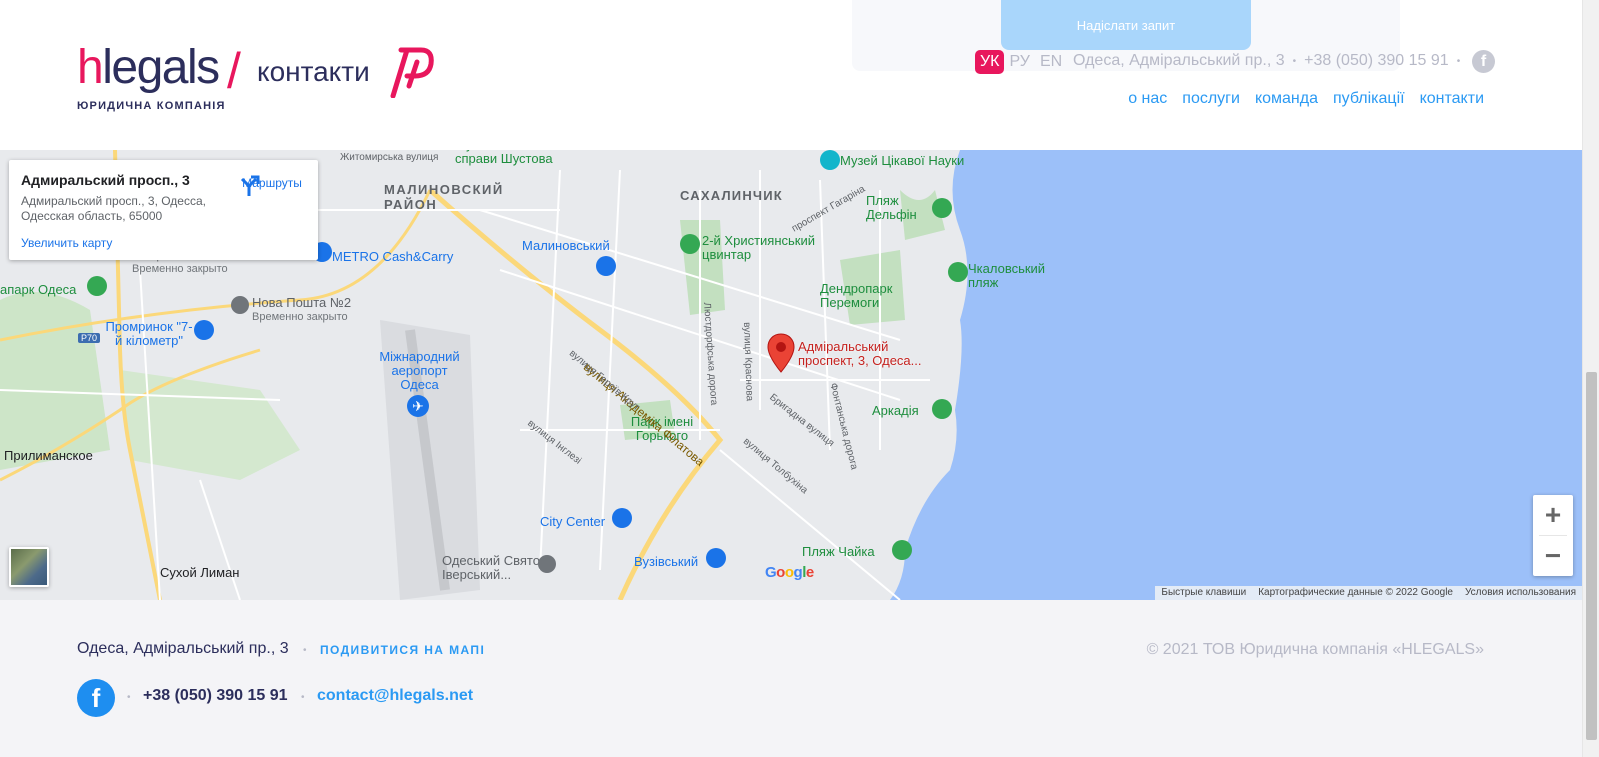 This screenshot has height=757, width=1599. What do you see at coordinates (891, 207) in the screenshot?
I see `map-label-beach-dolphin: Пляж Дельфін` at bounding box center [891, 207].